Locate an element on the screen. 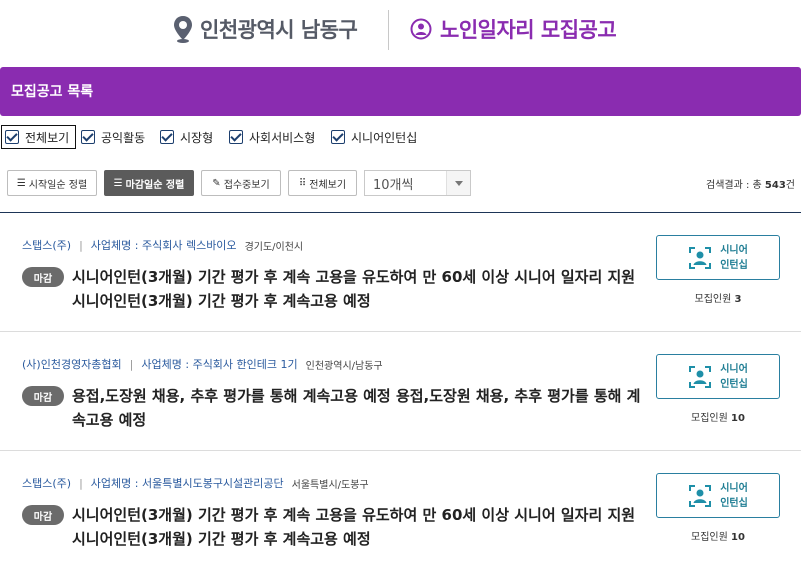 This screenshot has height=564, width=805. recruit-count: 모집인원 3 is located at coordinates (718, 297).